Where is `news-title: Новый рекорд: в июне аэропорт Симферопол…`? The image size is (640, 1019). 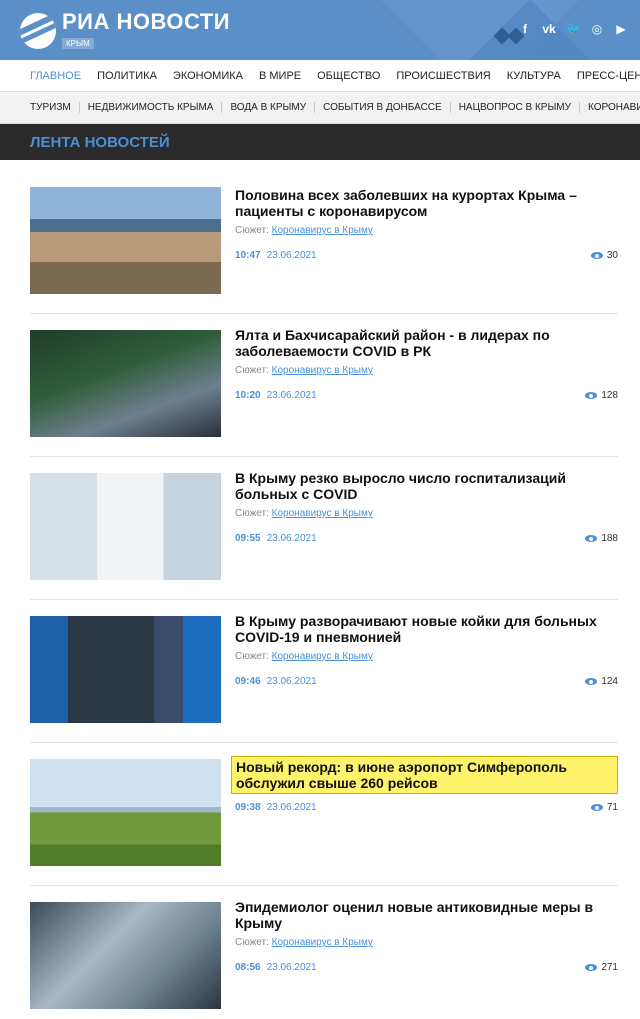
news-title: Новый рекорд: в июне аэропорт Симферопол… is located at coordinates (424, 775).